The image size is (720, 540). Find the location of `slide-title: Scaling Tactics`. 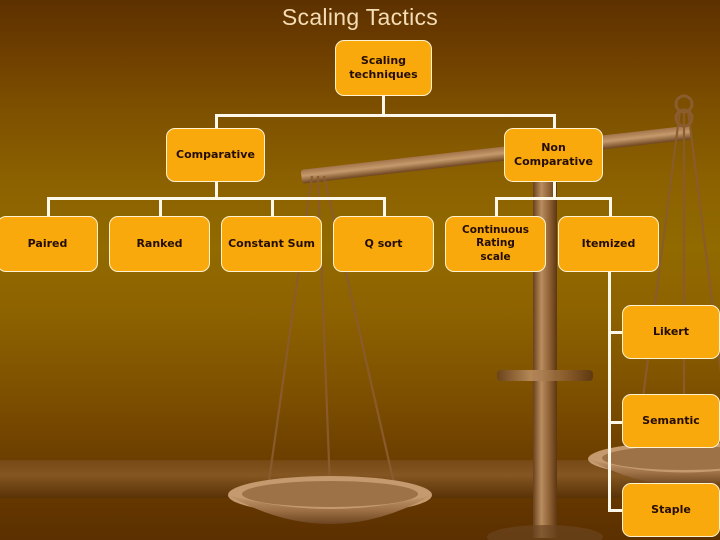

slide-title: Scaling Tactics is located at coordinates (360, 17).